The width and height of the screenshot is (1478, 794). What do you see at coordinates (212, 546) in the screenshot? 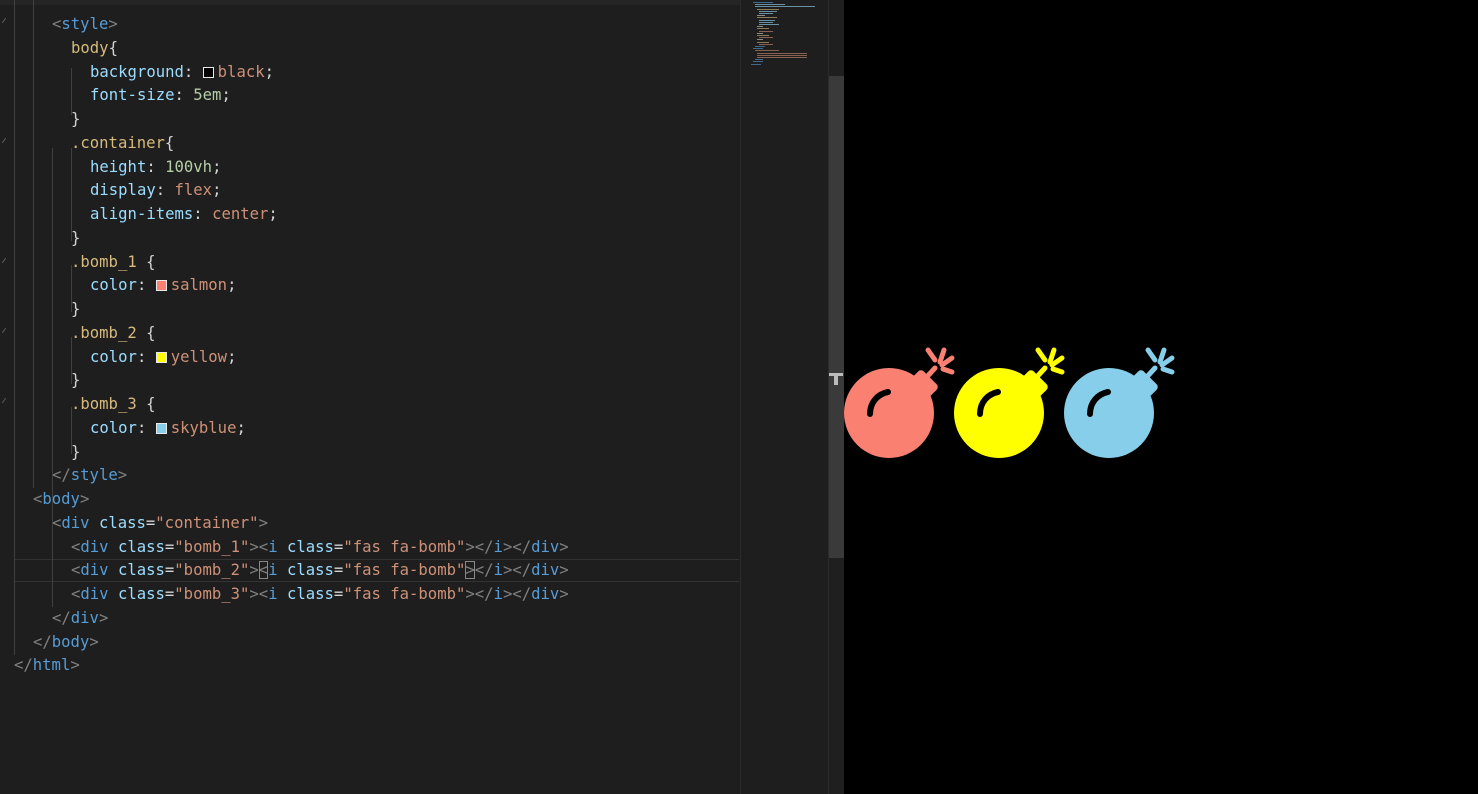
I see `code-token: "bomb_1"` at bounding box center [212, 546].